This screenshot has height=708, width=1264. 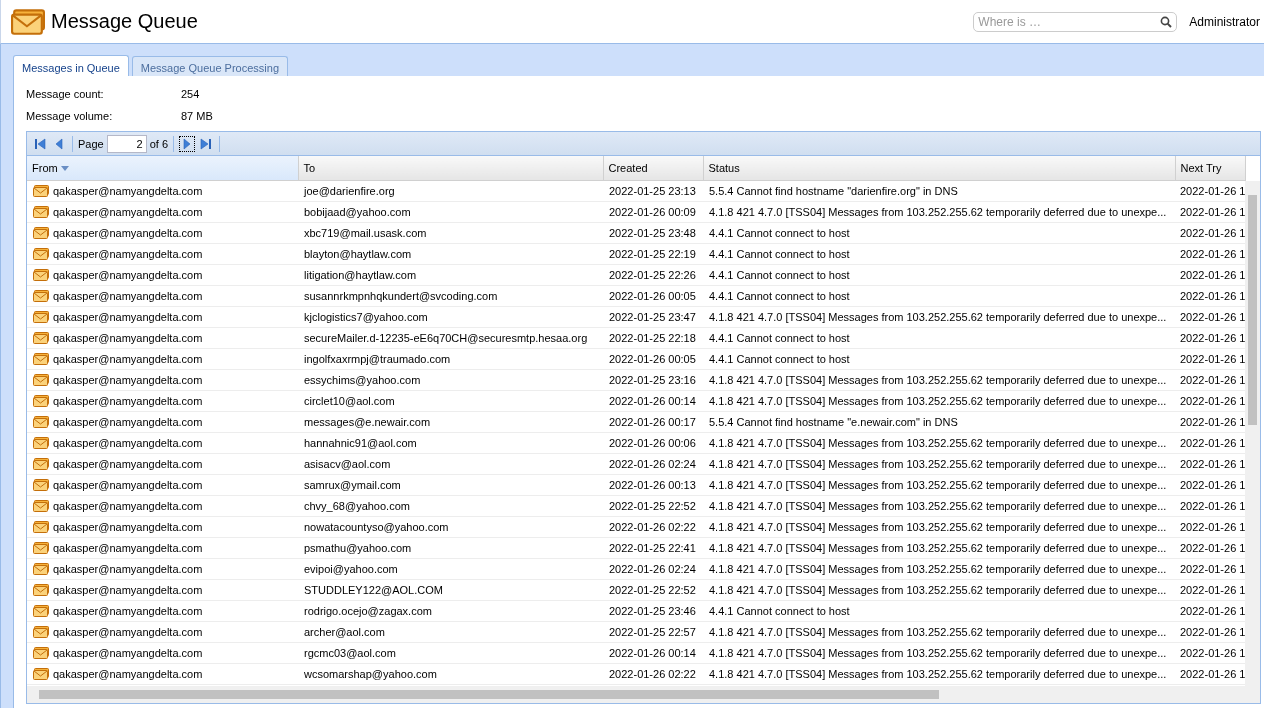 I want to click on tab: Message Queue Processing, so click(x=210, y=66).